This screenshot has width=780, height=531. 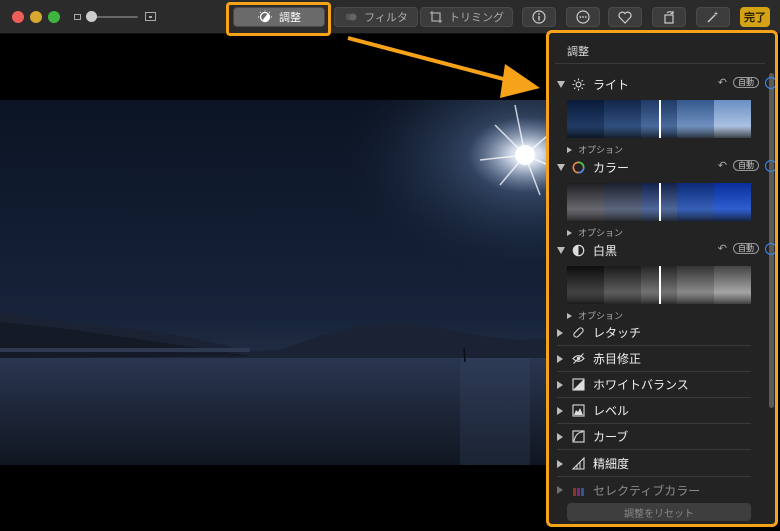 What do you see at coordinates (476, 17) in the screenshot?
I see `tab-crop-label: トリミング` at bounding box center [476, 17].